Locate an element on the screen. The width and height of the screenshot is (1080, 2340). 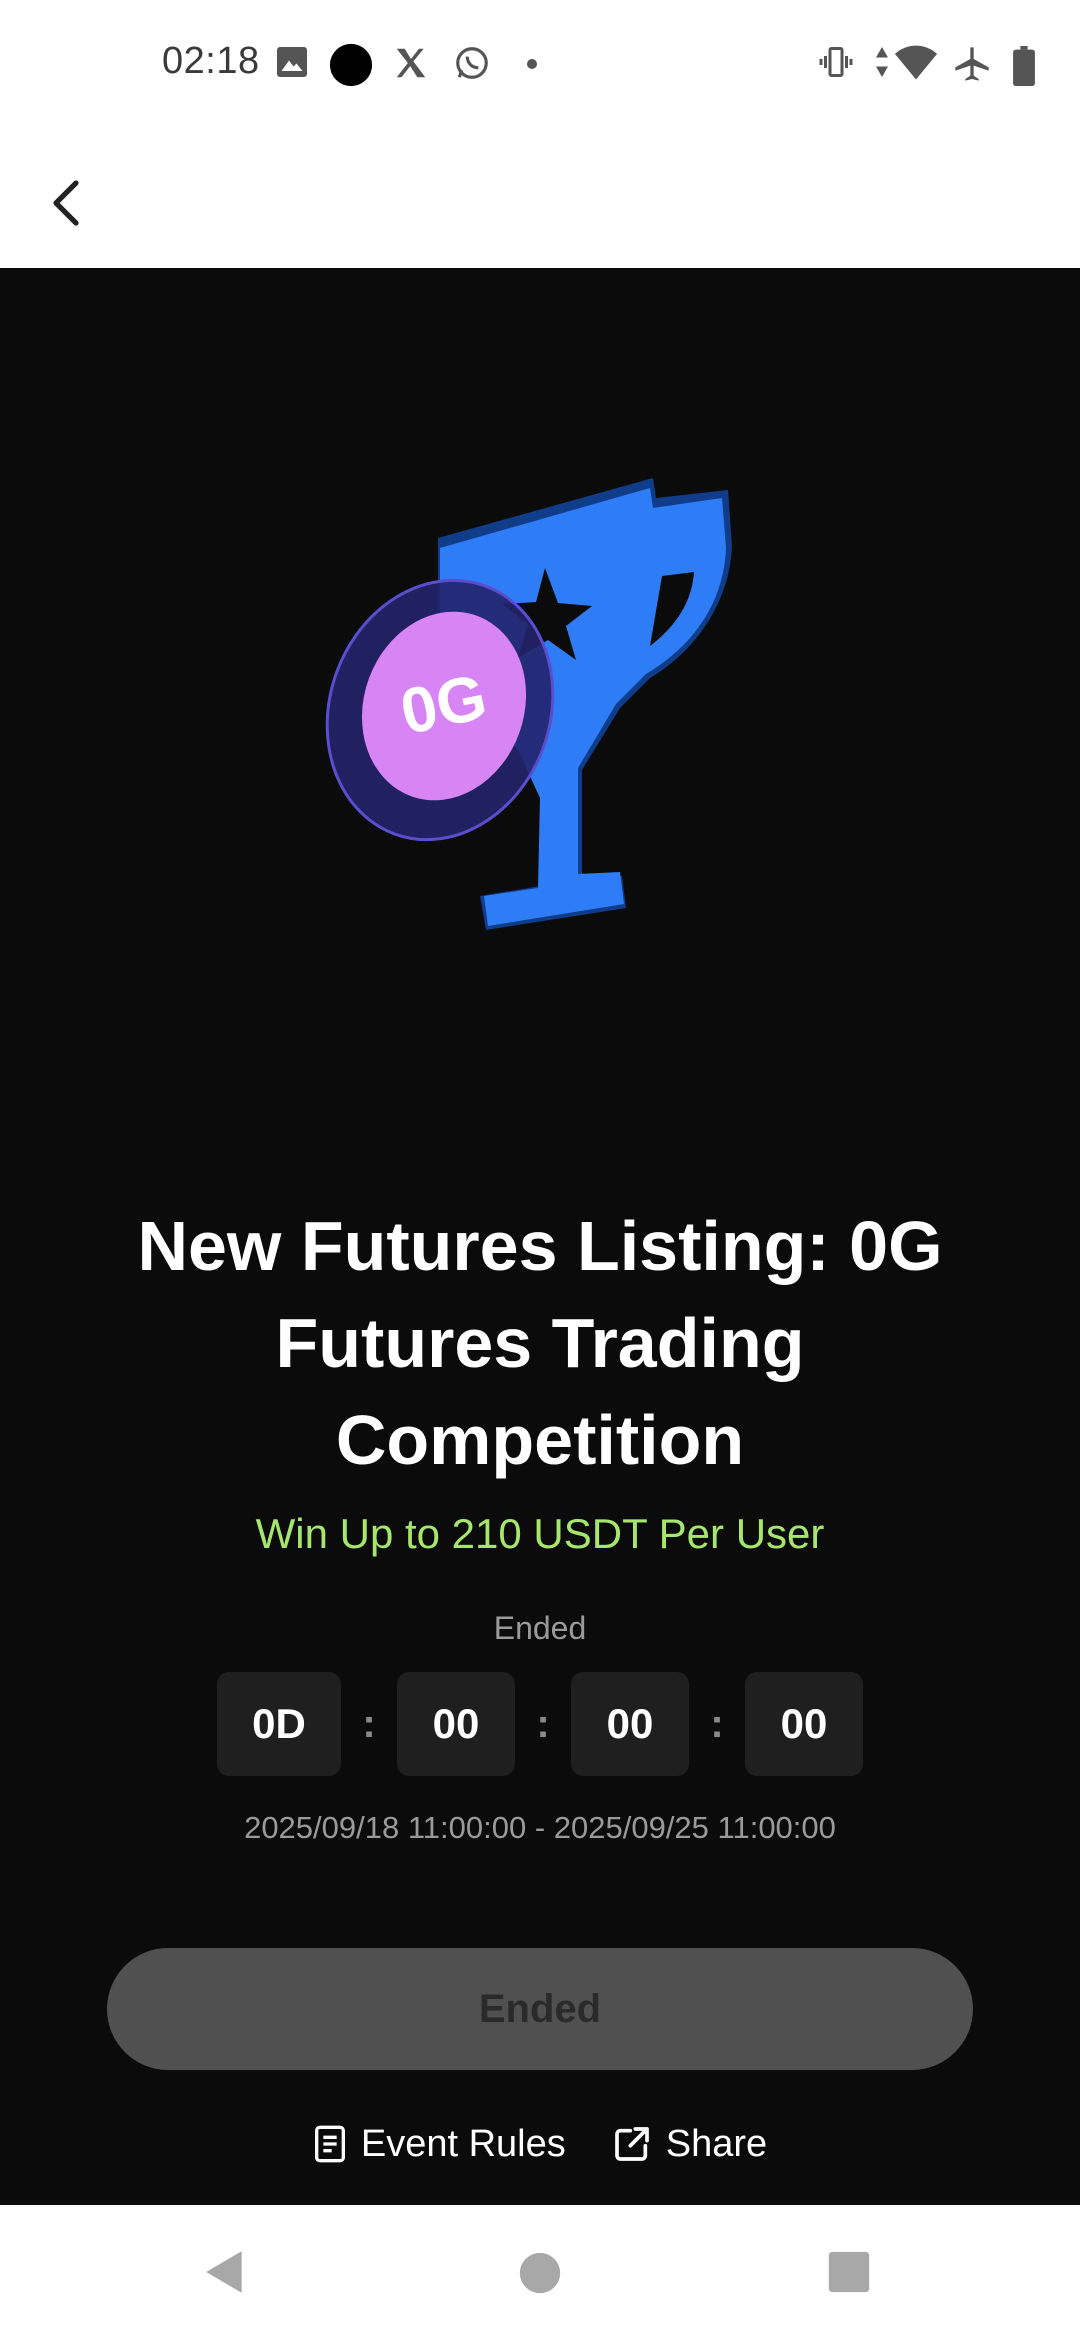
share-label: Share is located at coordinates (716, 2143).